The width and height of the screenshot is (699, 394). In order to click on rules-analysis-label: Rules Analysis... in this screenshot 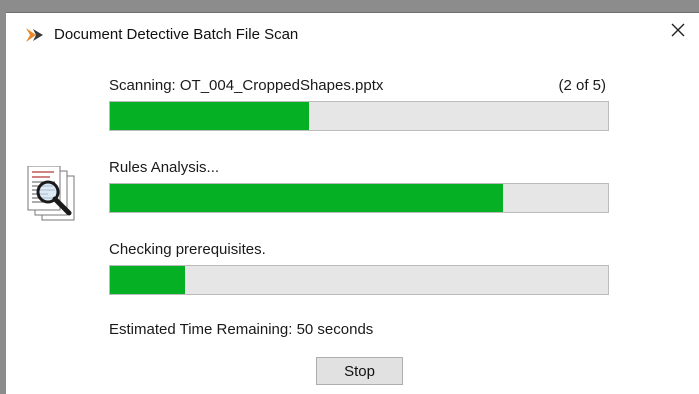, I will do `click(164, 167)`.